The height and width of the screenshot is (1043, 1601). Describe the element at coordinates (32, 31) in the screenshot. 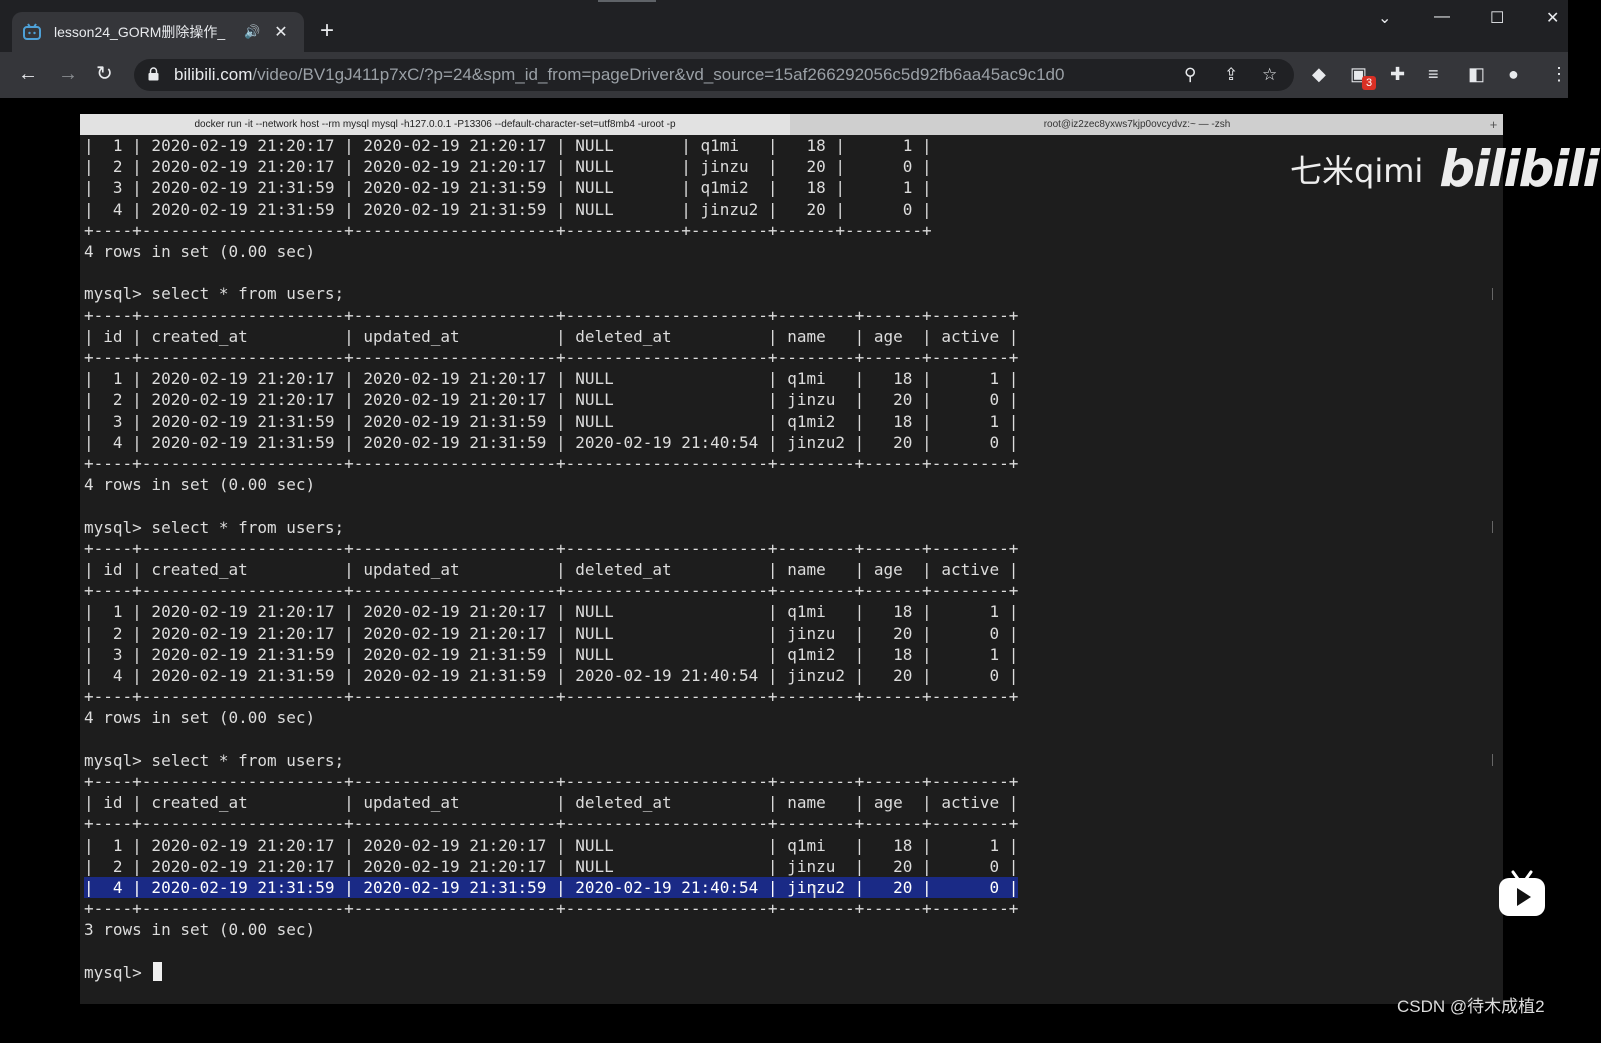

I see `bilibili-favicon-icon` at that location.